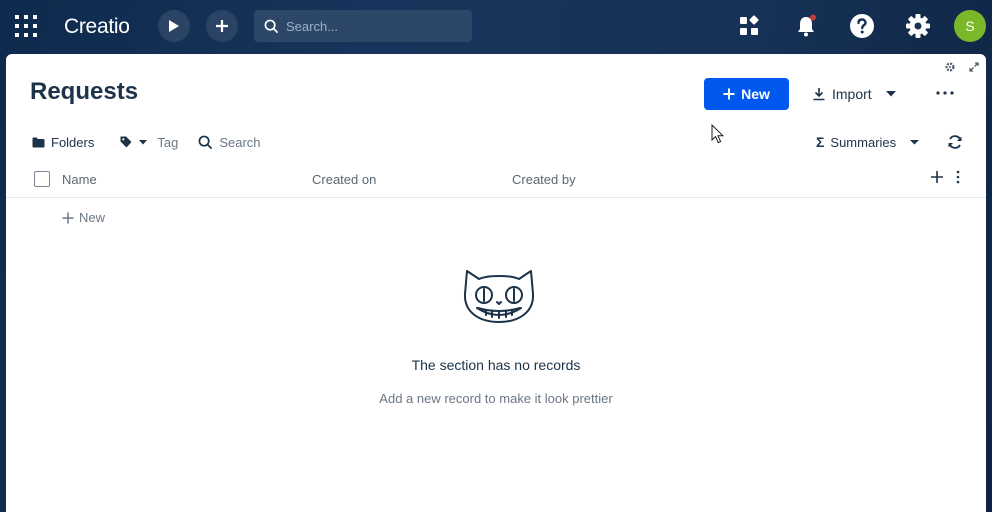 This screenshot has width=992, height=512. I want to click on help-icon, so click(862, 26).